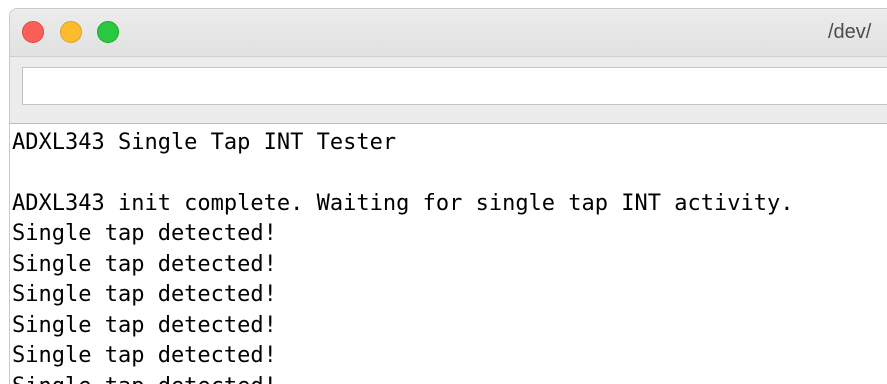  I want to click on minimize-window-button, so click(71, 32).